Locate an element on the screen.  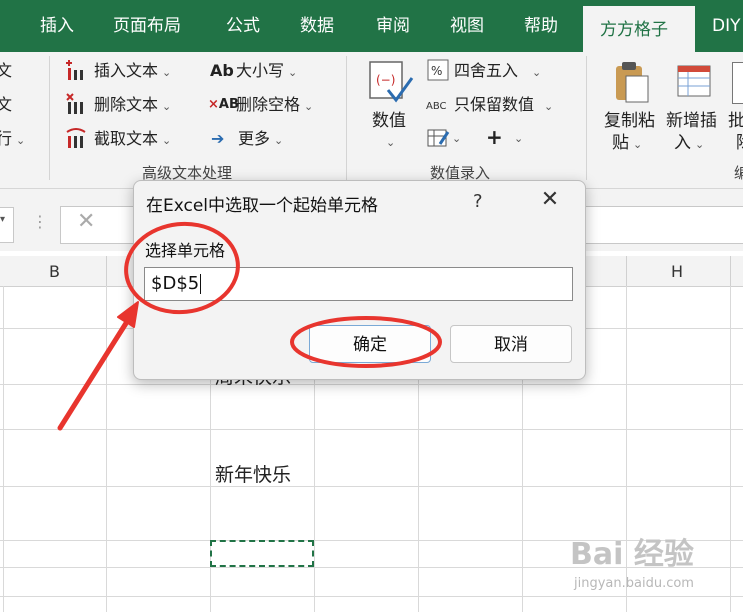
baidu-watermark: Bai 经验 jingyan.baidu.com is located at coordinates (650, 568).